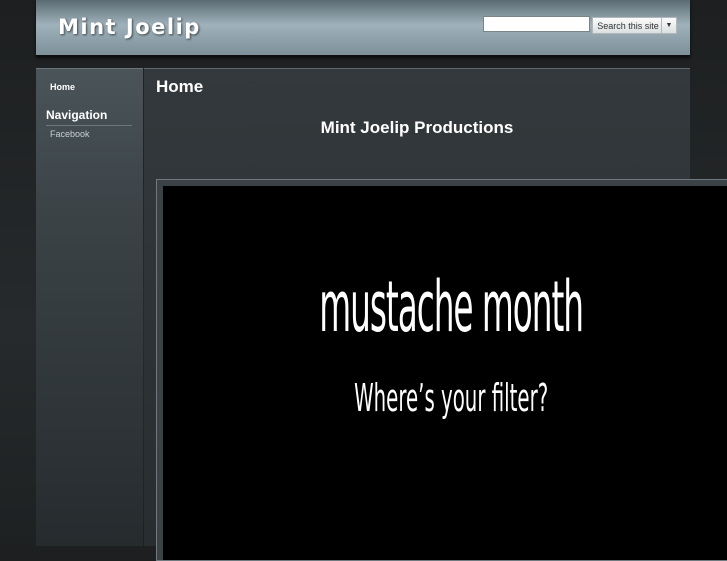 This screenshot has width=727, height=561. I want to click on site-header: Mint Joelip Search this site ▼, so click(363, 28).